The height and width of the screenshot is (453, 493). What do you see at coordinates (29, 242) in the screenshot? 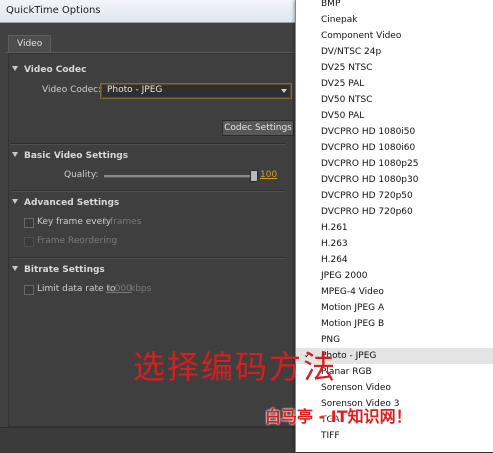
I see `frame-reordering-checkbox` at bounding box center [29, 242].